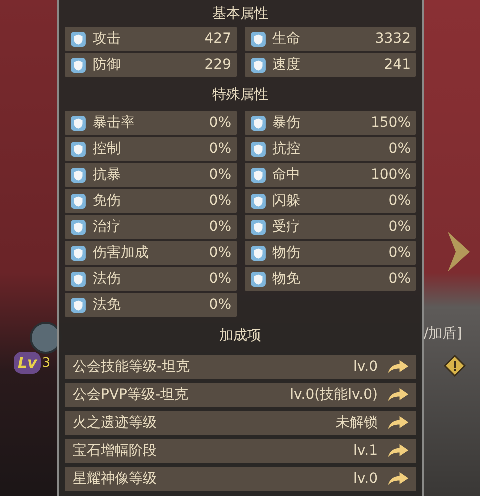 The image size is (480, 496). I want to click on stat-name: 速度, so click(287, 65).